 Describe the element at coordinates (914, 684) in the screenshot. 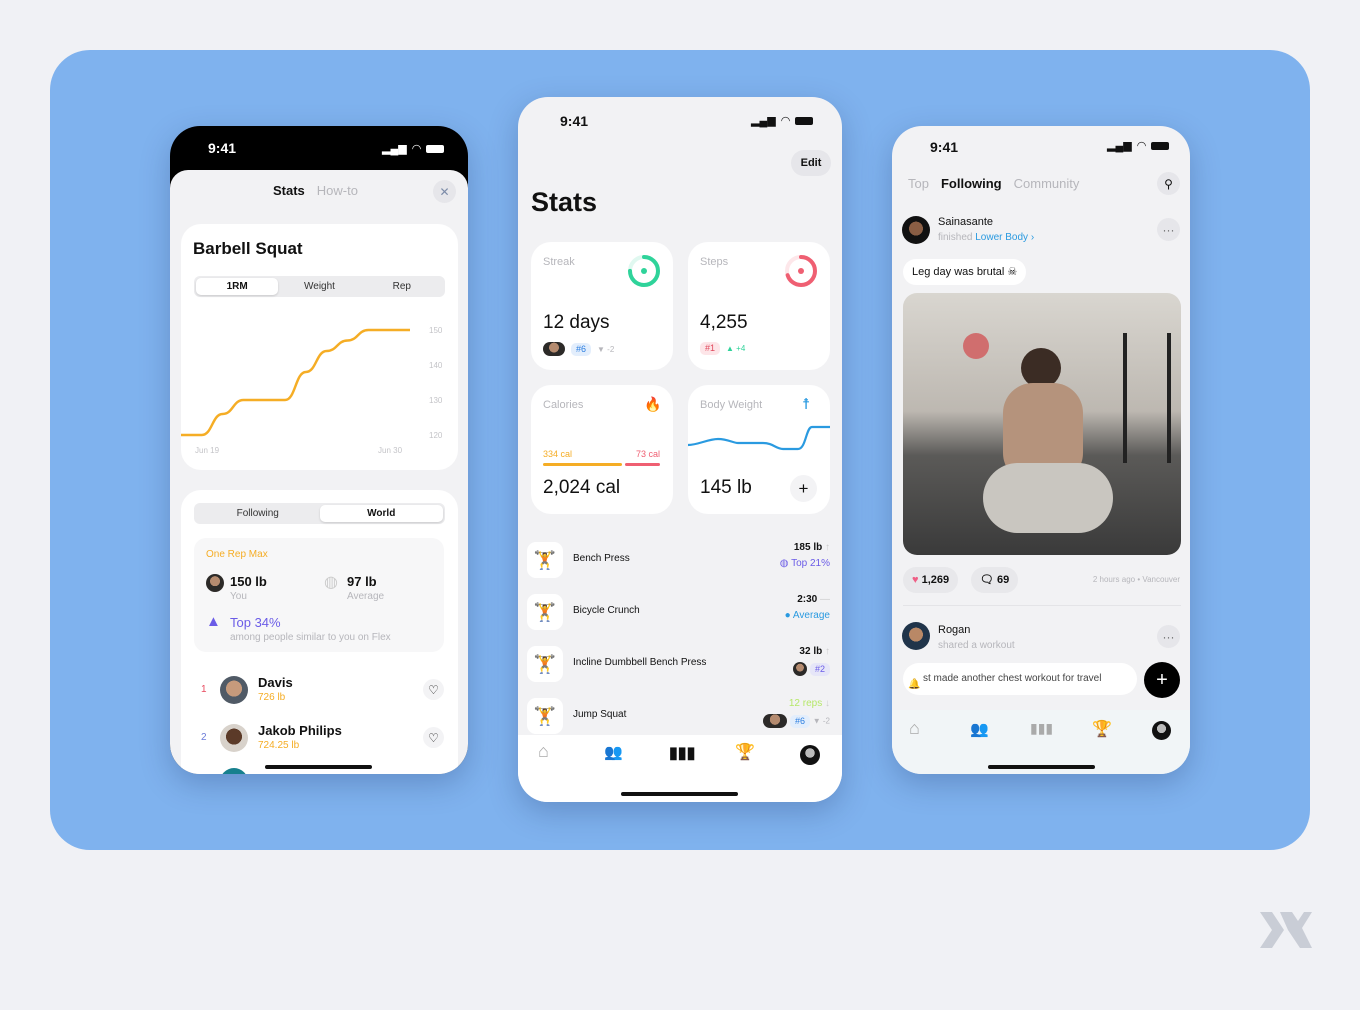

I see `notification-bell-icon: 🔔` at that location.